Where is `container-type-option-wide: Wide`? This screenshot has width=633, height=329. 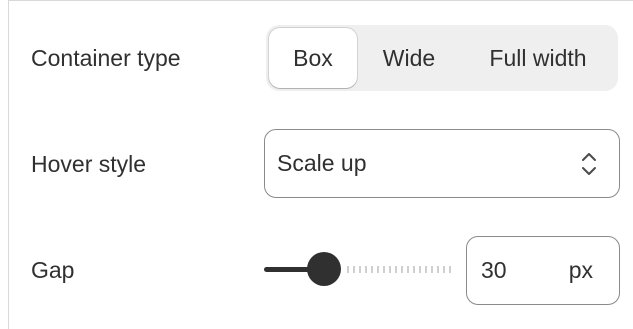 container-type-option-wide: Wide is located at coordinates (409, 58).